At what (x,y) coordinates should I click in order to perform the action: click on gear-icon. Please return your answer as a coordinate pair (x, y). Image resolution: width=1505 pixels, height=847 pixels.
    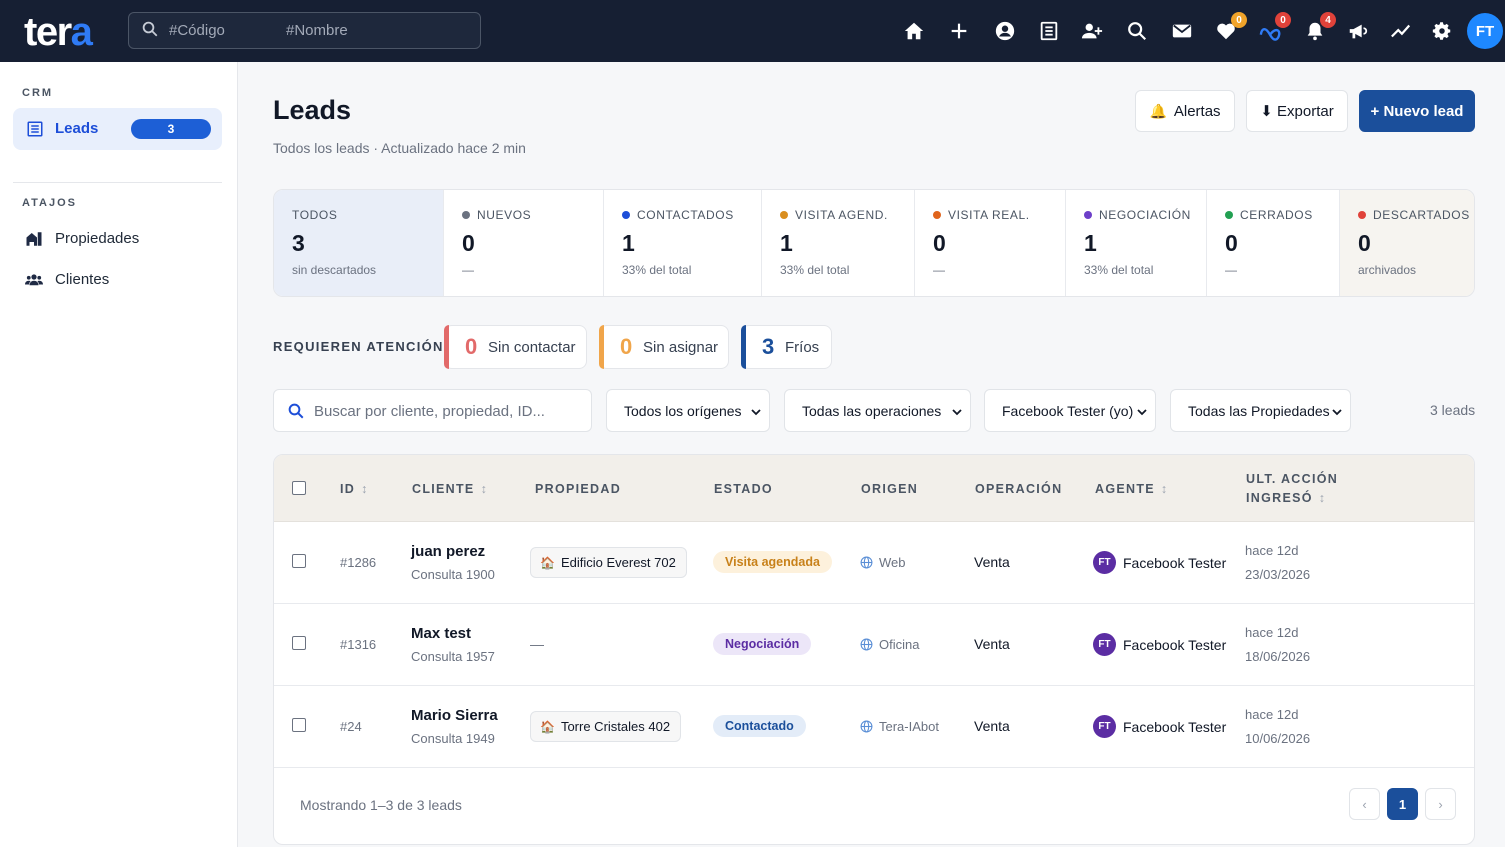
    Looking at the image, I should click on (1442, 31).